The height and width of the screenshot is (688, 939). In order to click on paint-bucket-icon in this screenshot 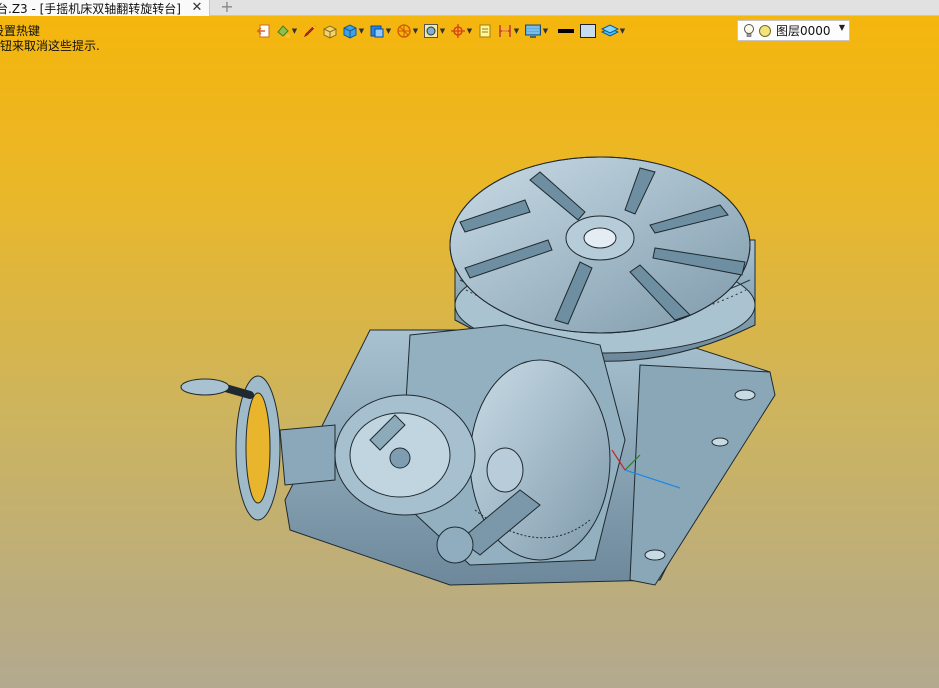, I will do `click(283, 31)`.